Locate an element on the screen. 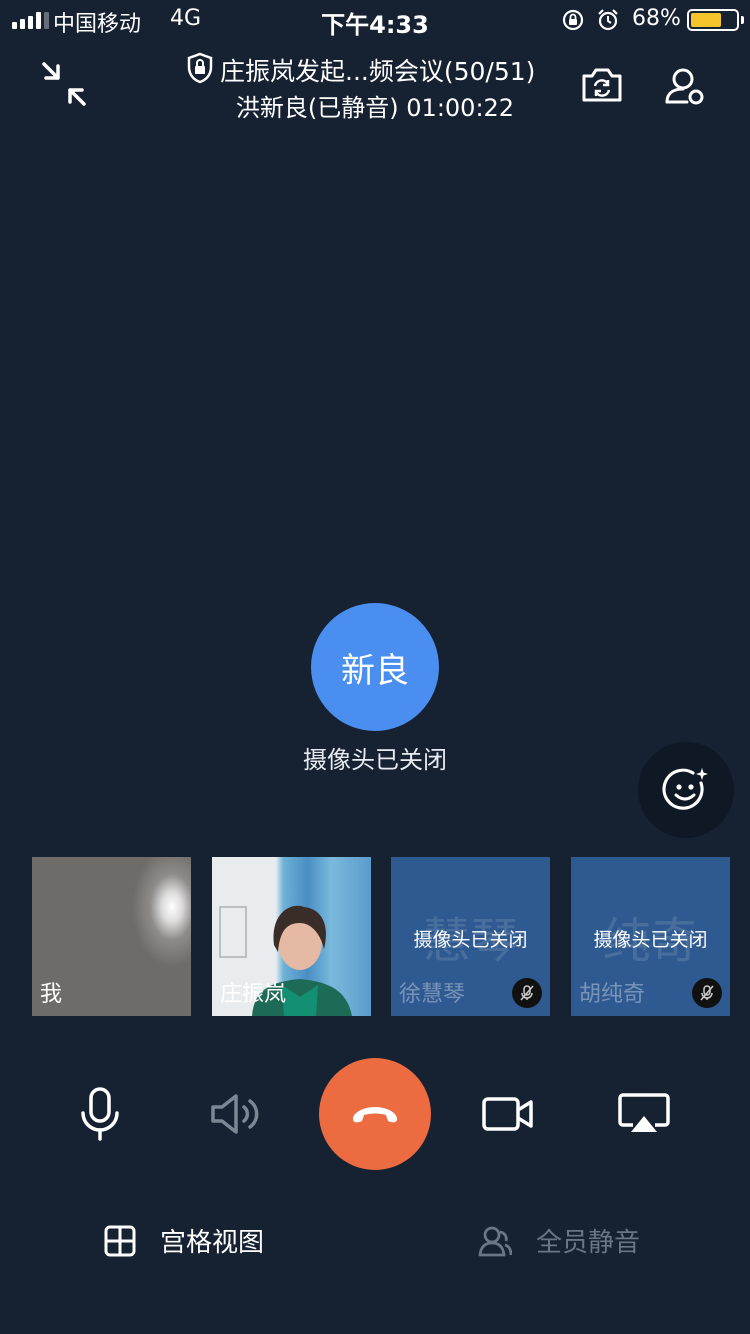 This screenshot has width=750, height=1334. meeting-title: 庄振岚发起...频会议(50/51) is located at coordinates (378, 71).